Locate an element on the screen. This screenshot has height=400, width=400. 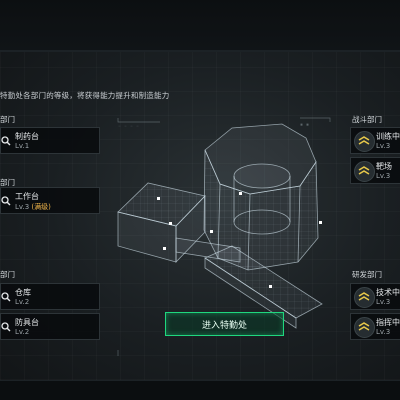
hud-deco-text: ▪ ▪ is located at coordinates (305, 125).